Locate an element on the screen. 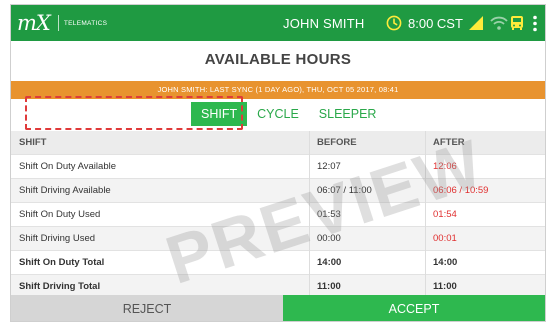 Image resolution: width=554 pixels, height=326 pixels. clock-icon is located at coordinates (394, 23).